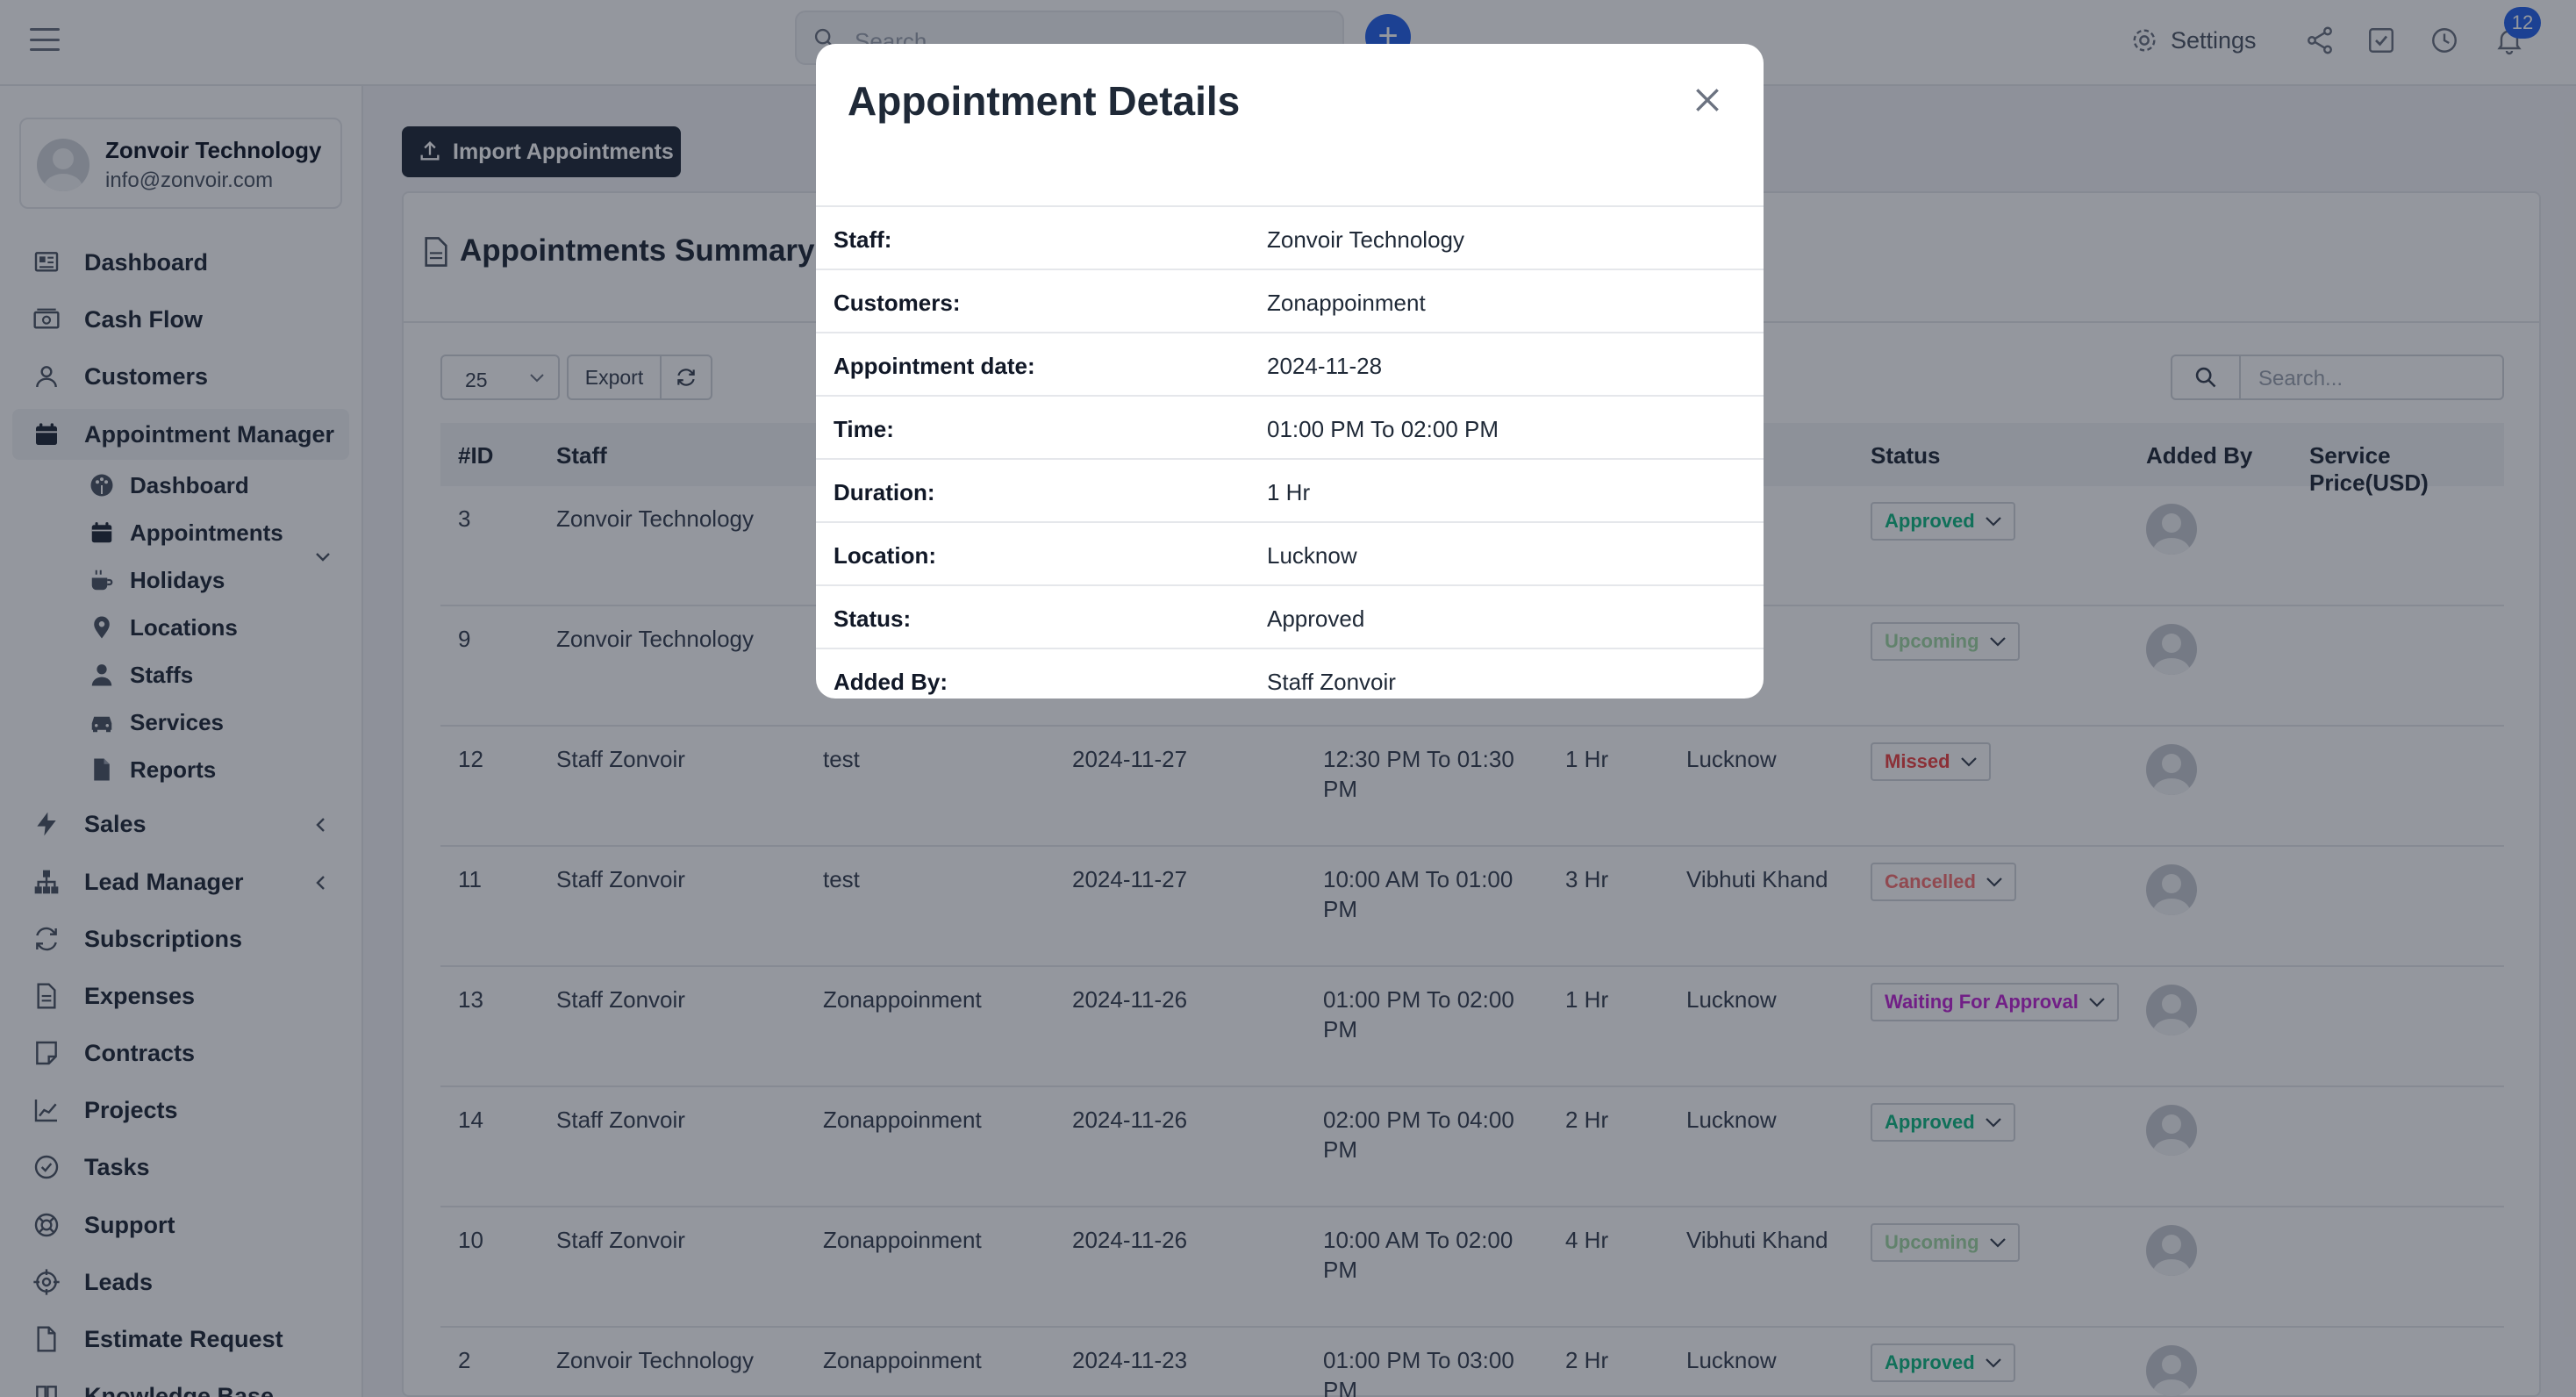  What do you see at coordinates (884, 492) in the screenshot?
I see `detail-label: Duration:` at bounding box center [884, 492].